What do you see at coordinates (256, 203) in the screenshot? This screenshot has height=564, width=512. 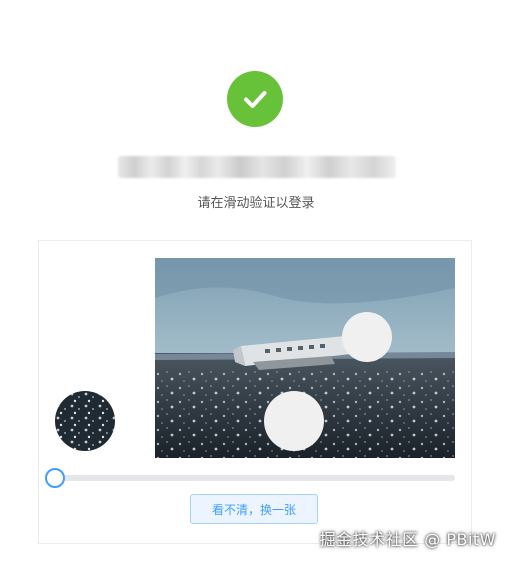 I see `captcha-hint: 请在滑动验证以登录` at bounding box center [256, 203].